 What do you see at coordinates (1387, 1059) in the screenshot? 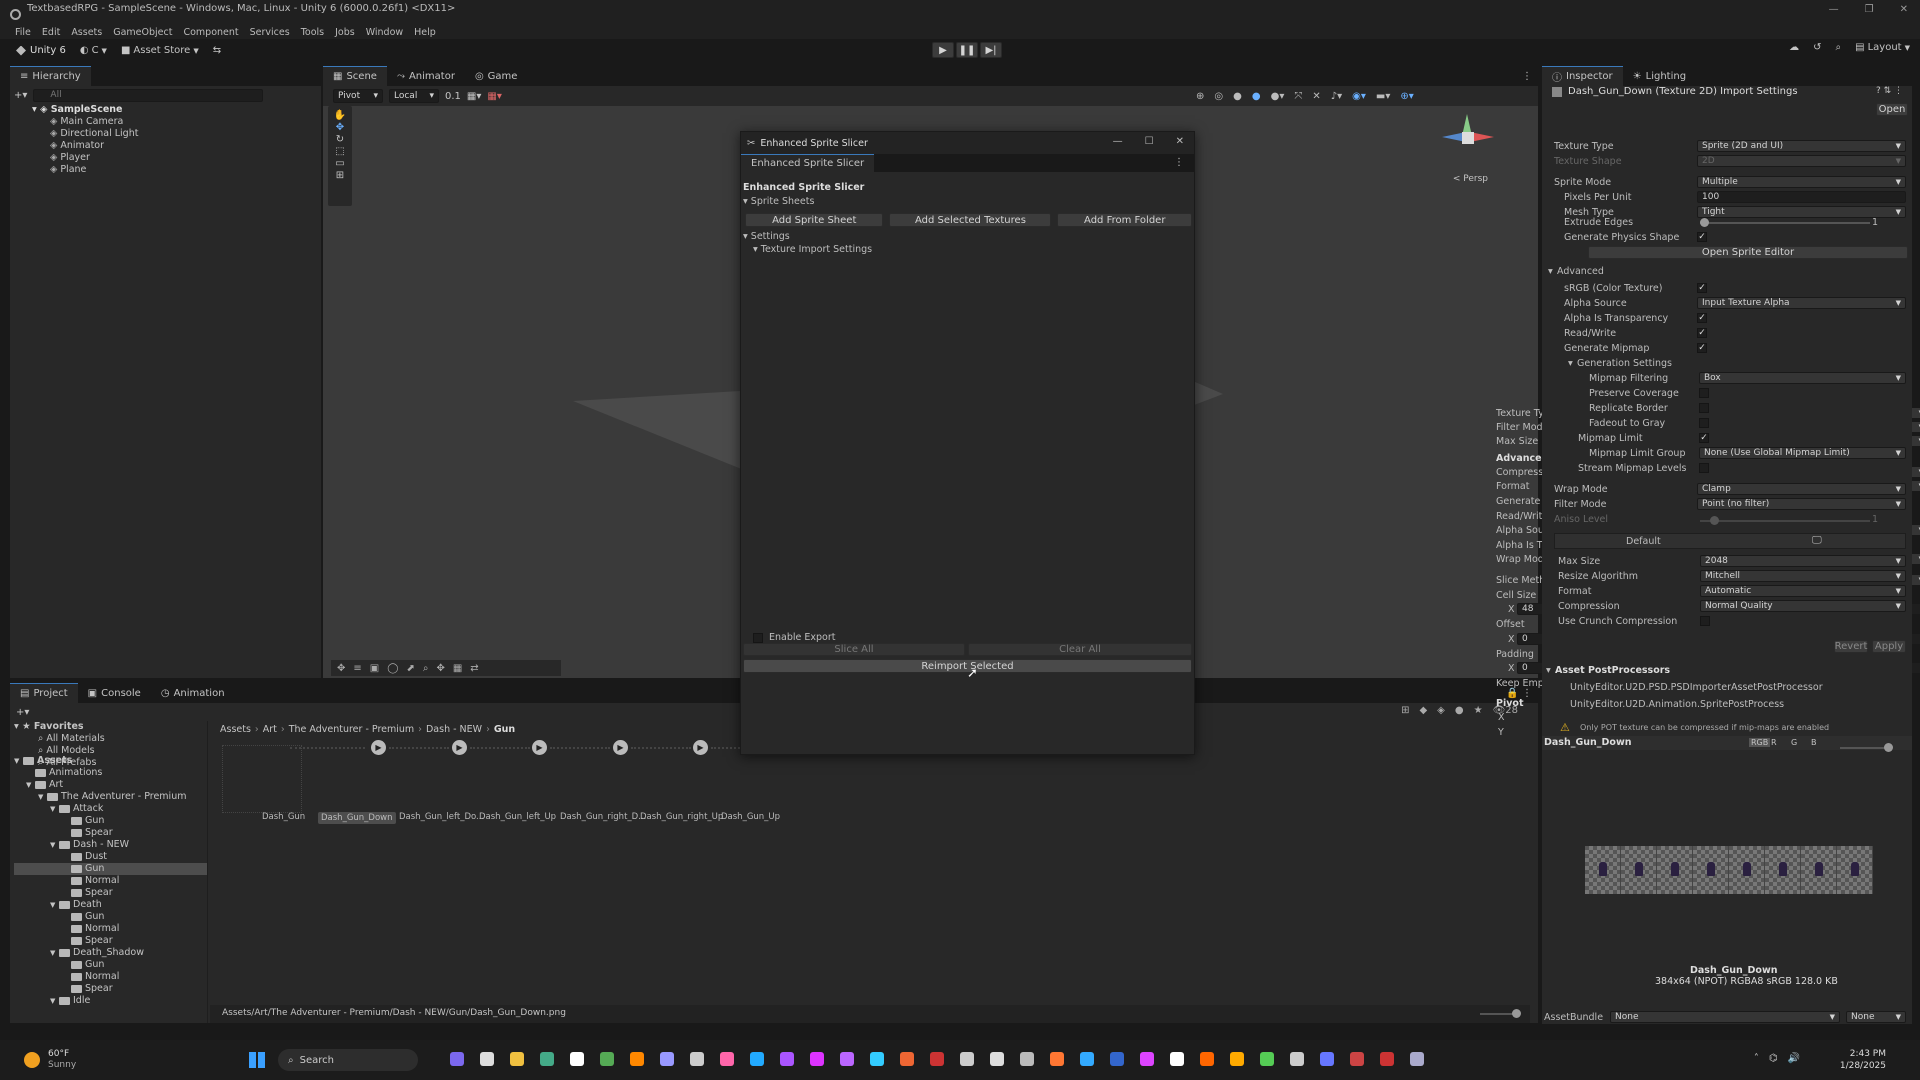
I see `game-taskbar-icon` at bounding box center [1387, 1059].